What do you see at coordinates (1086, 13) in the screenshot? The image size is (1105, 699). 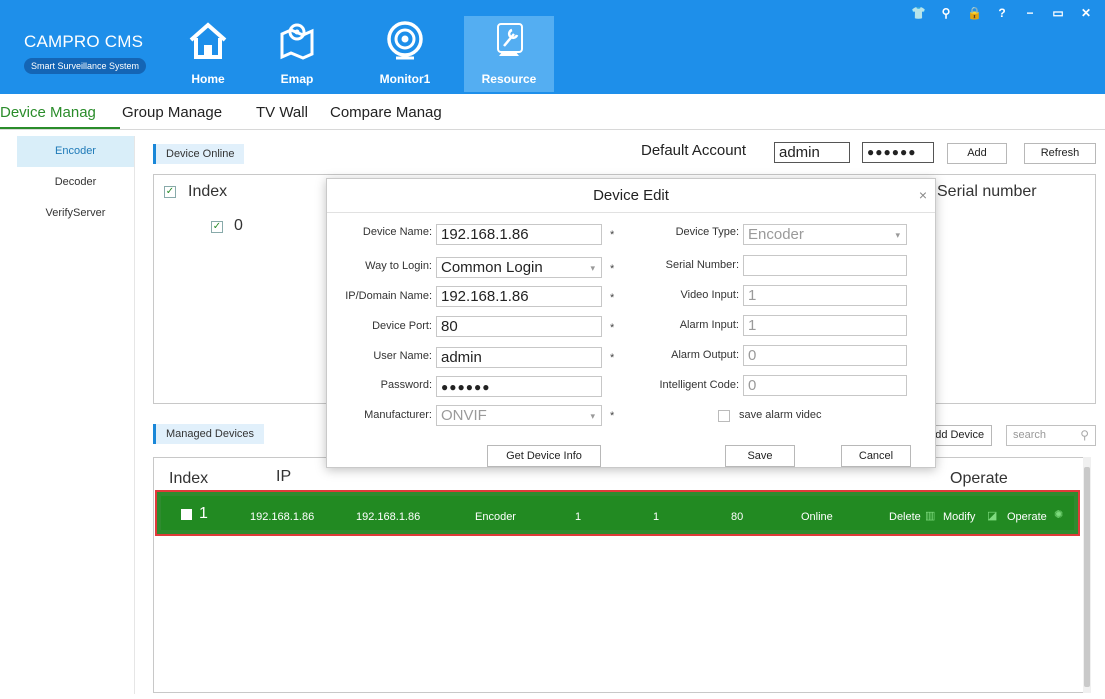 I see `close-icon: ✕` at bounding box center [1086, 13].